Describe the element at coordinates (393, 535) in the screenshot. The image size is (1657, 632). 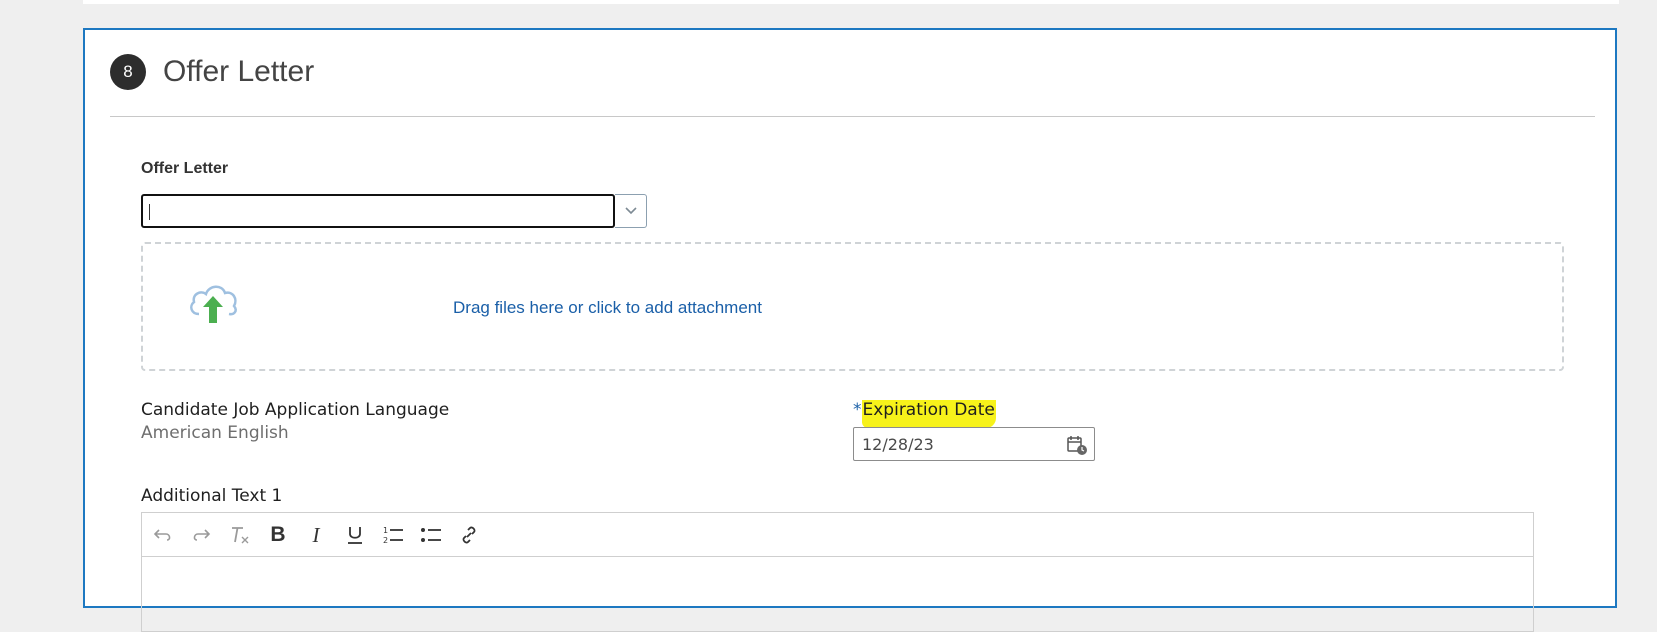
I see `numbered-list-icon: 12` at that location.